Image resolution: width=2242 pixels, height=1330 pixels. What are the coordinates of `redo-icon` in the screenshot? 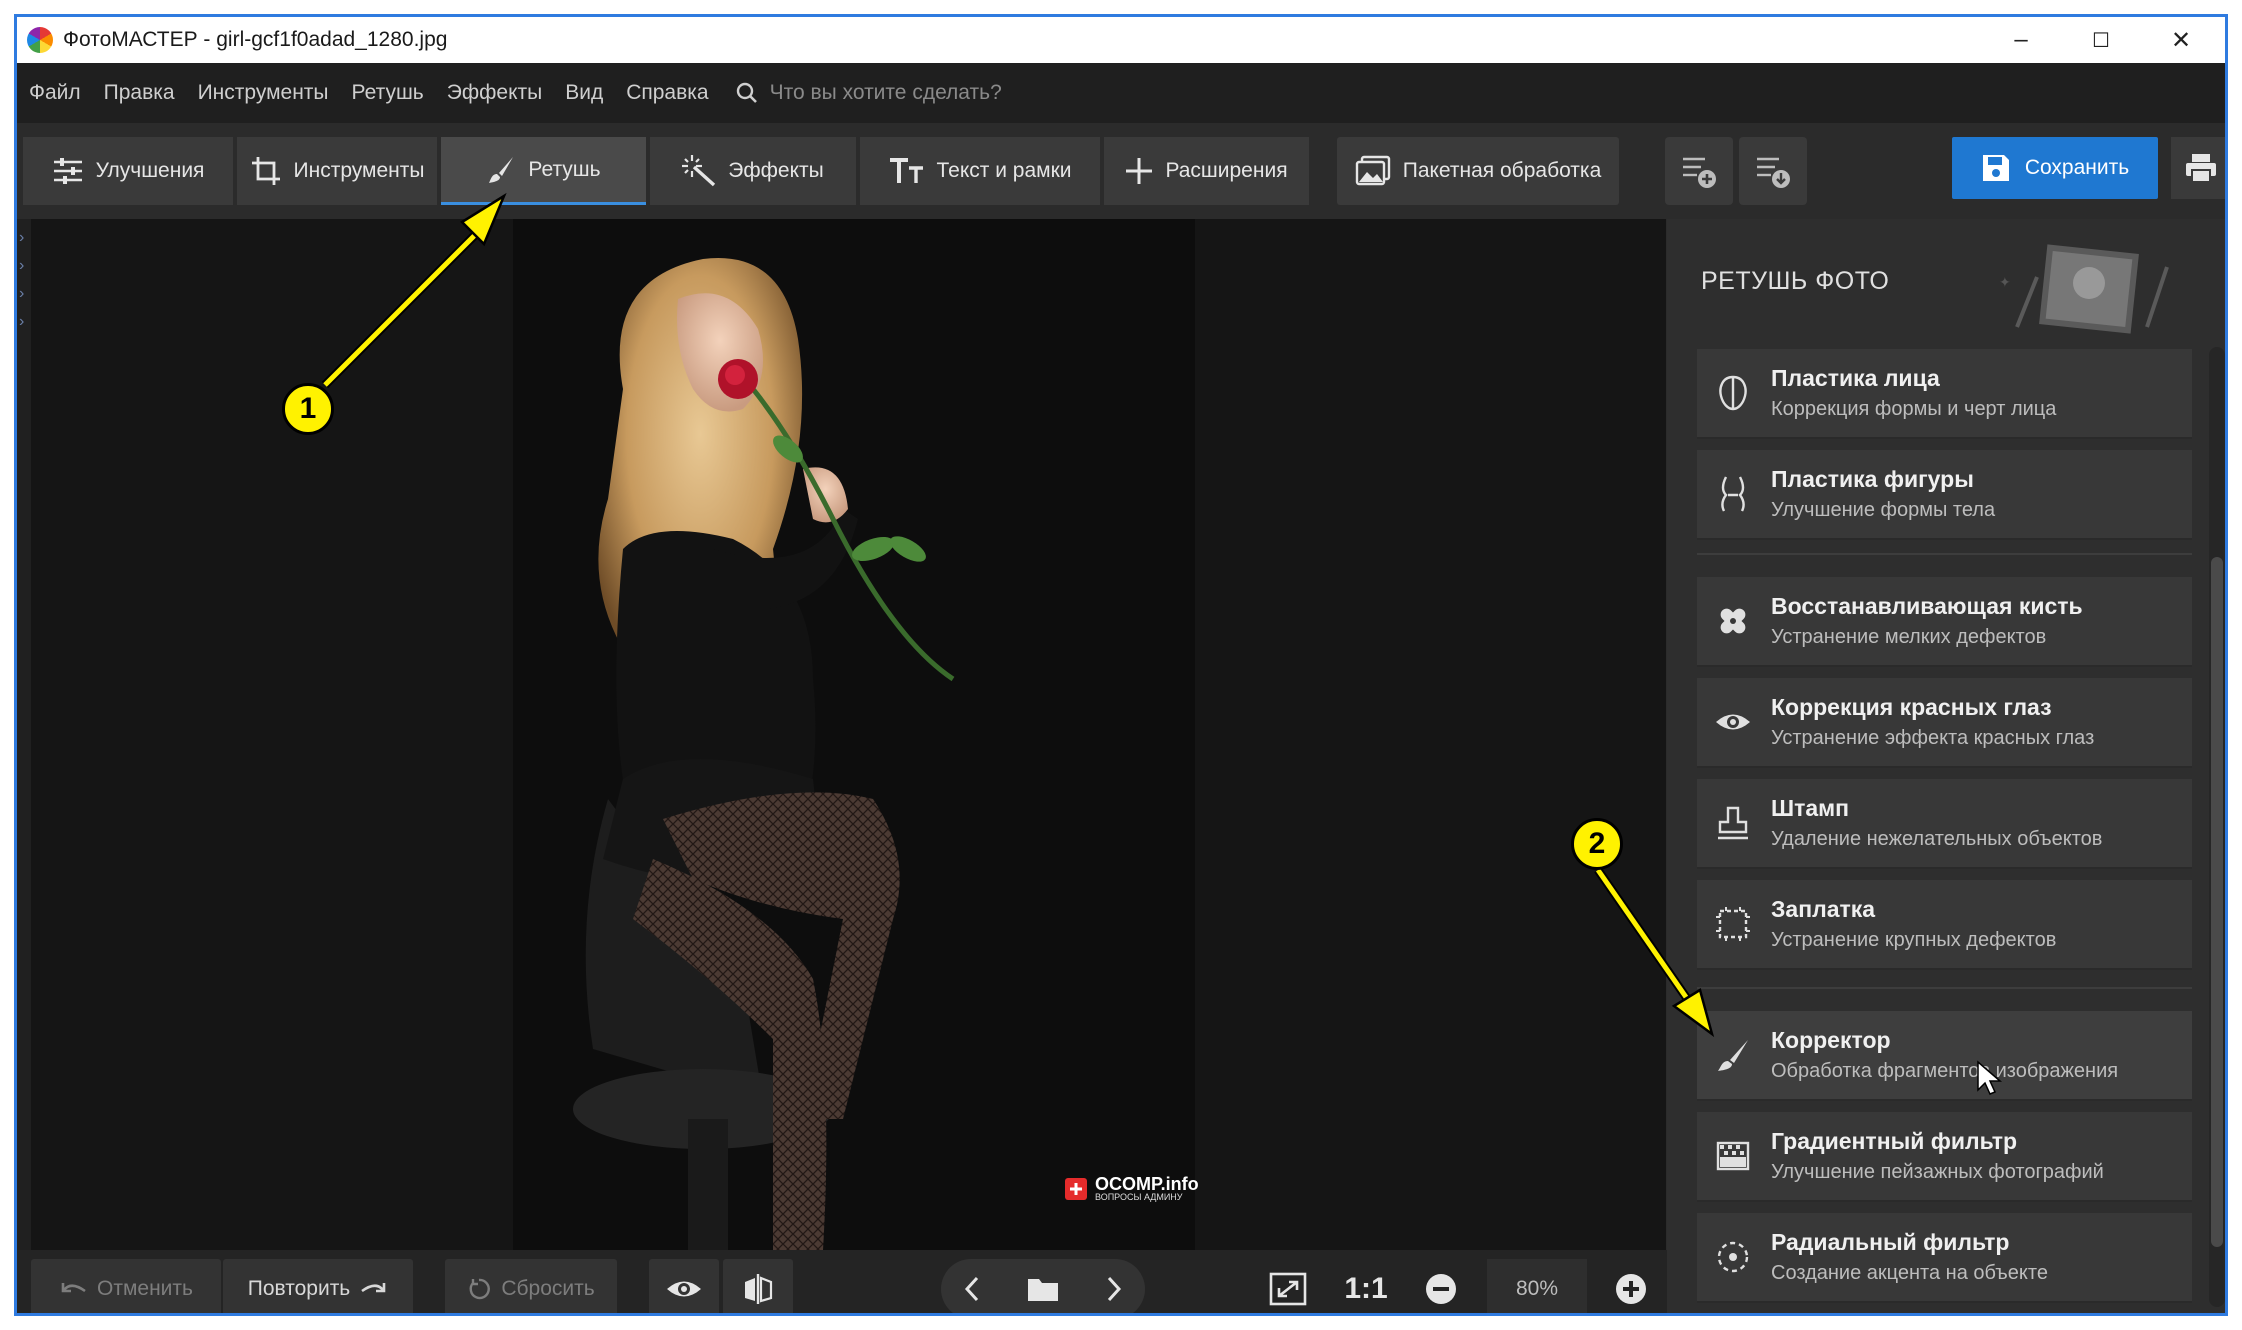 It's located at (373, 1288).